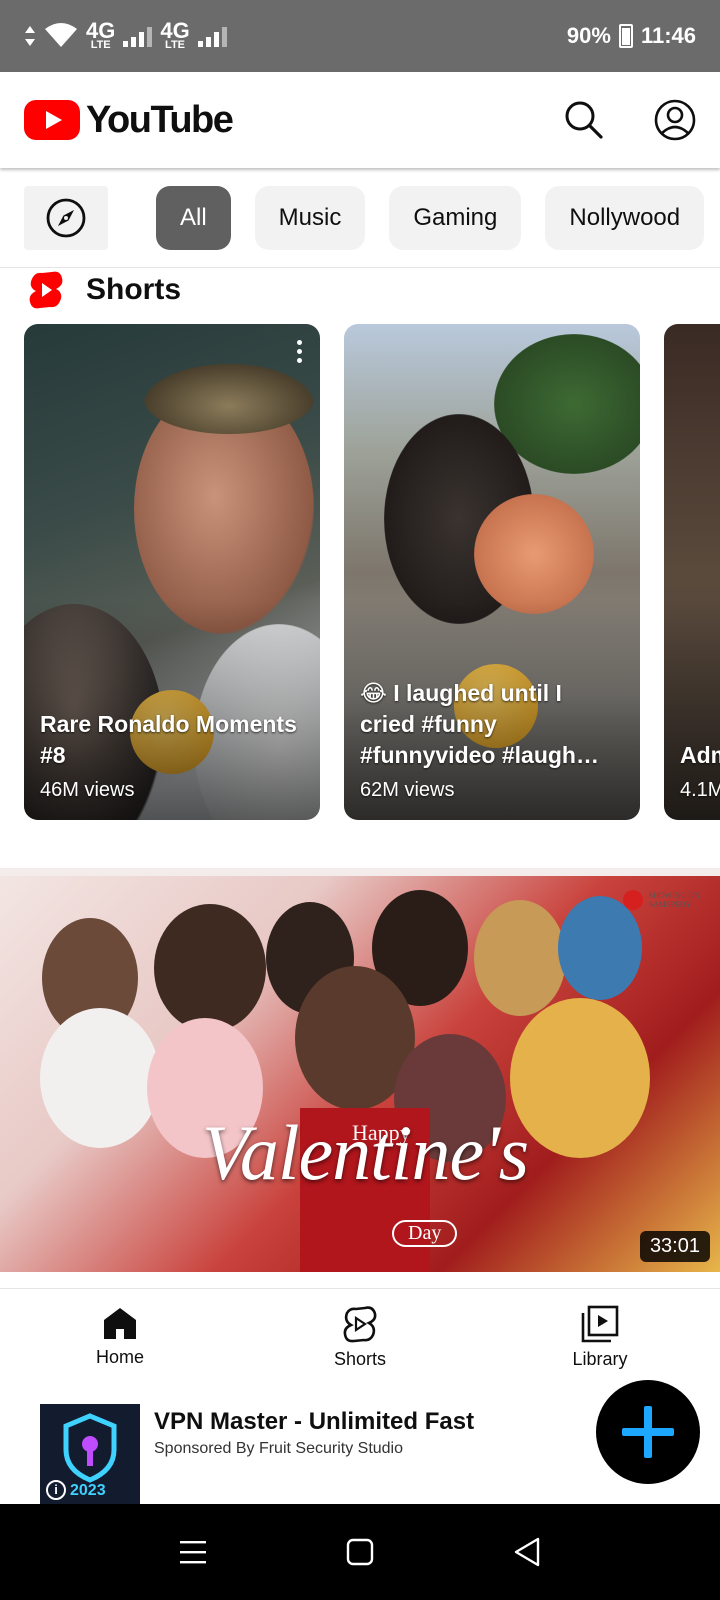 The image size is (720, 1600). I want to click on battery-icon, so click(625, 36).